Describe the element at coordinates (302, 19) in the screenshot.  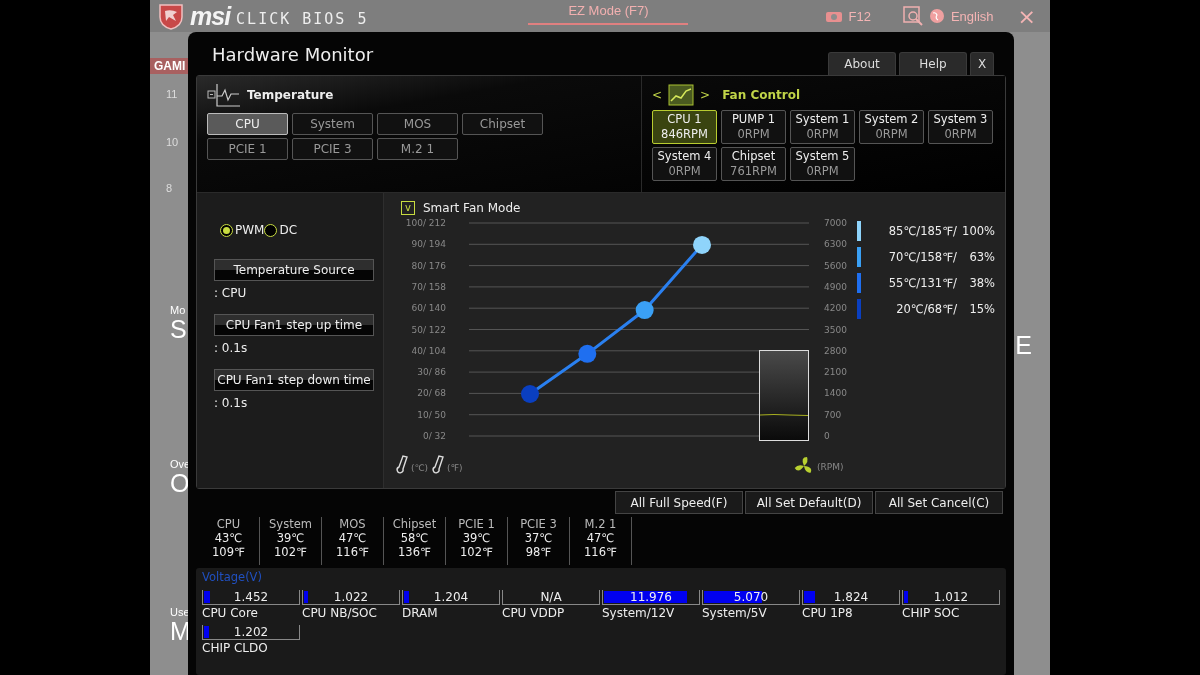
I see `product-name: CLICK BIOS 5` at that location.